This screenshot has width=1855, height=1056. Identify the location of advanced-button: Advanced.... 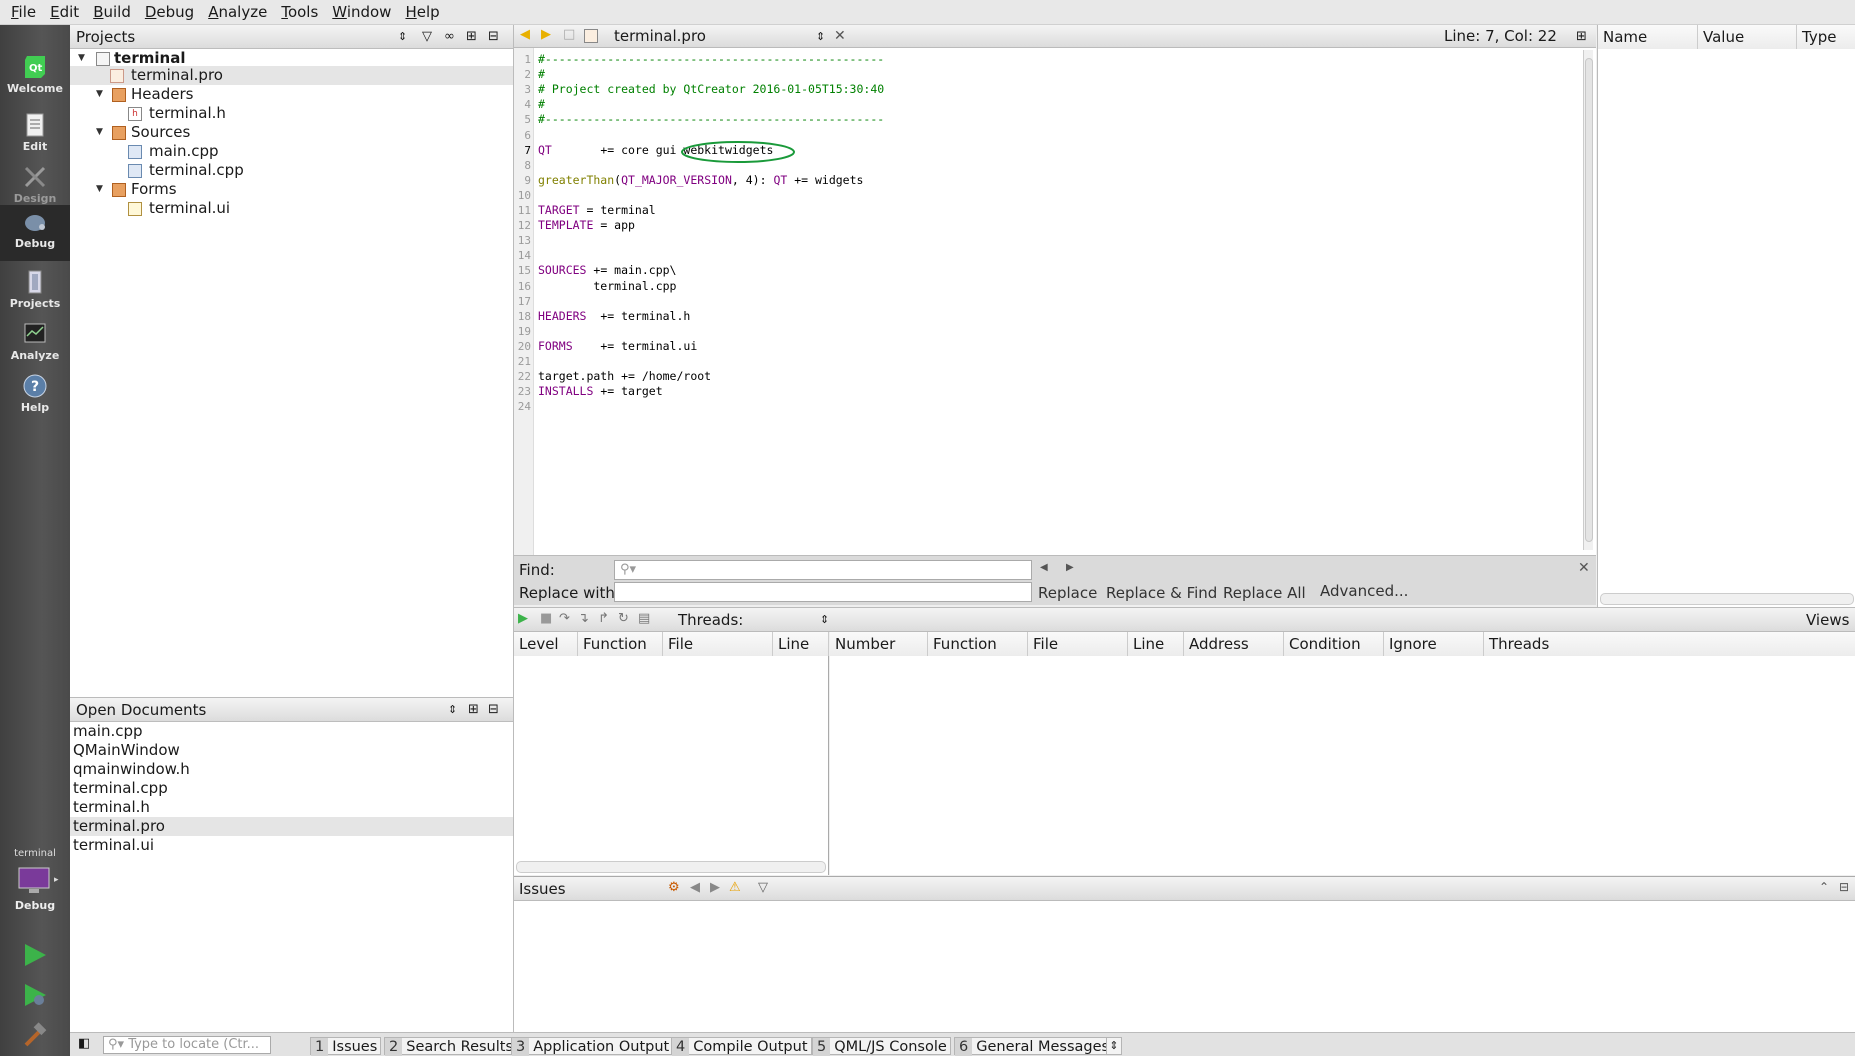
(1364, 591).